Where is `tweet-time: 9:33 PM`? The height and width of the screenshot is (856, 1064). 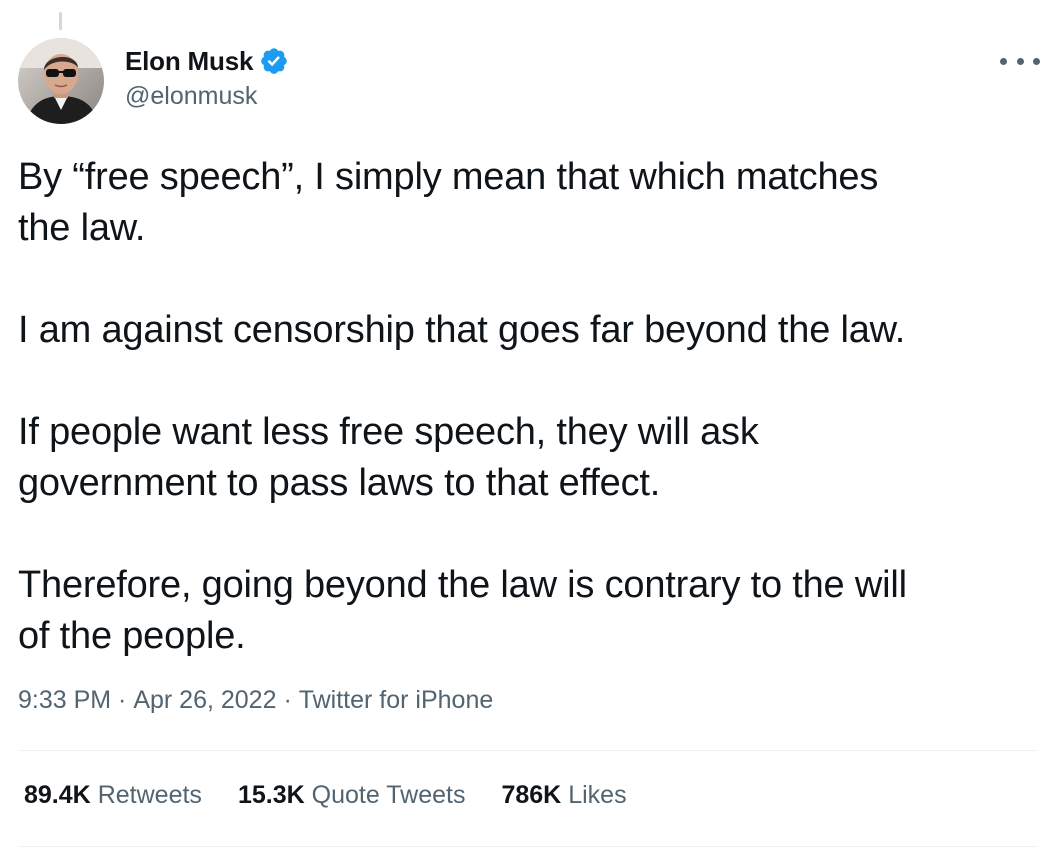
tweet-time: 9:33 PM is located at coordinates (64, 700).